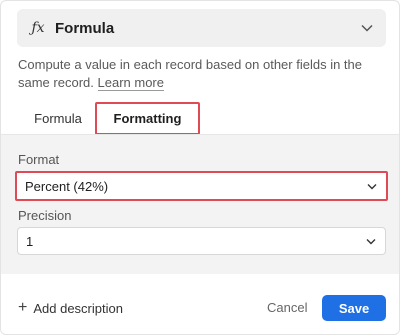  Describe the element at coordinates (287, 307) in the screenshot. I see `cancel-button: Cancel` at that location.